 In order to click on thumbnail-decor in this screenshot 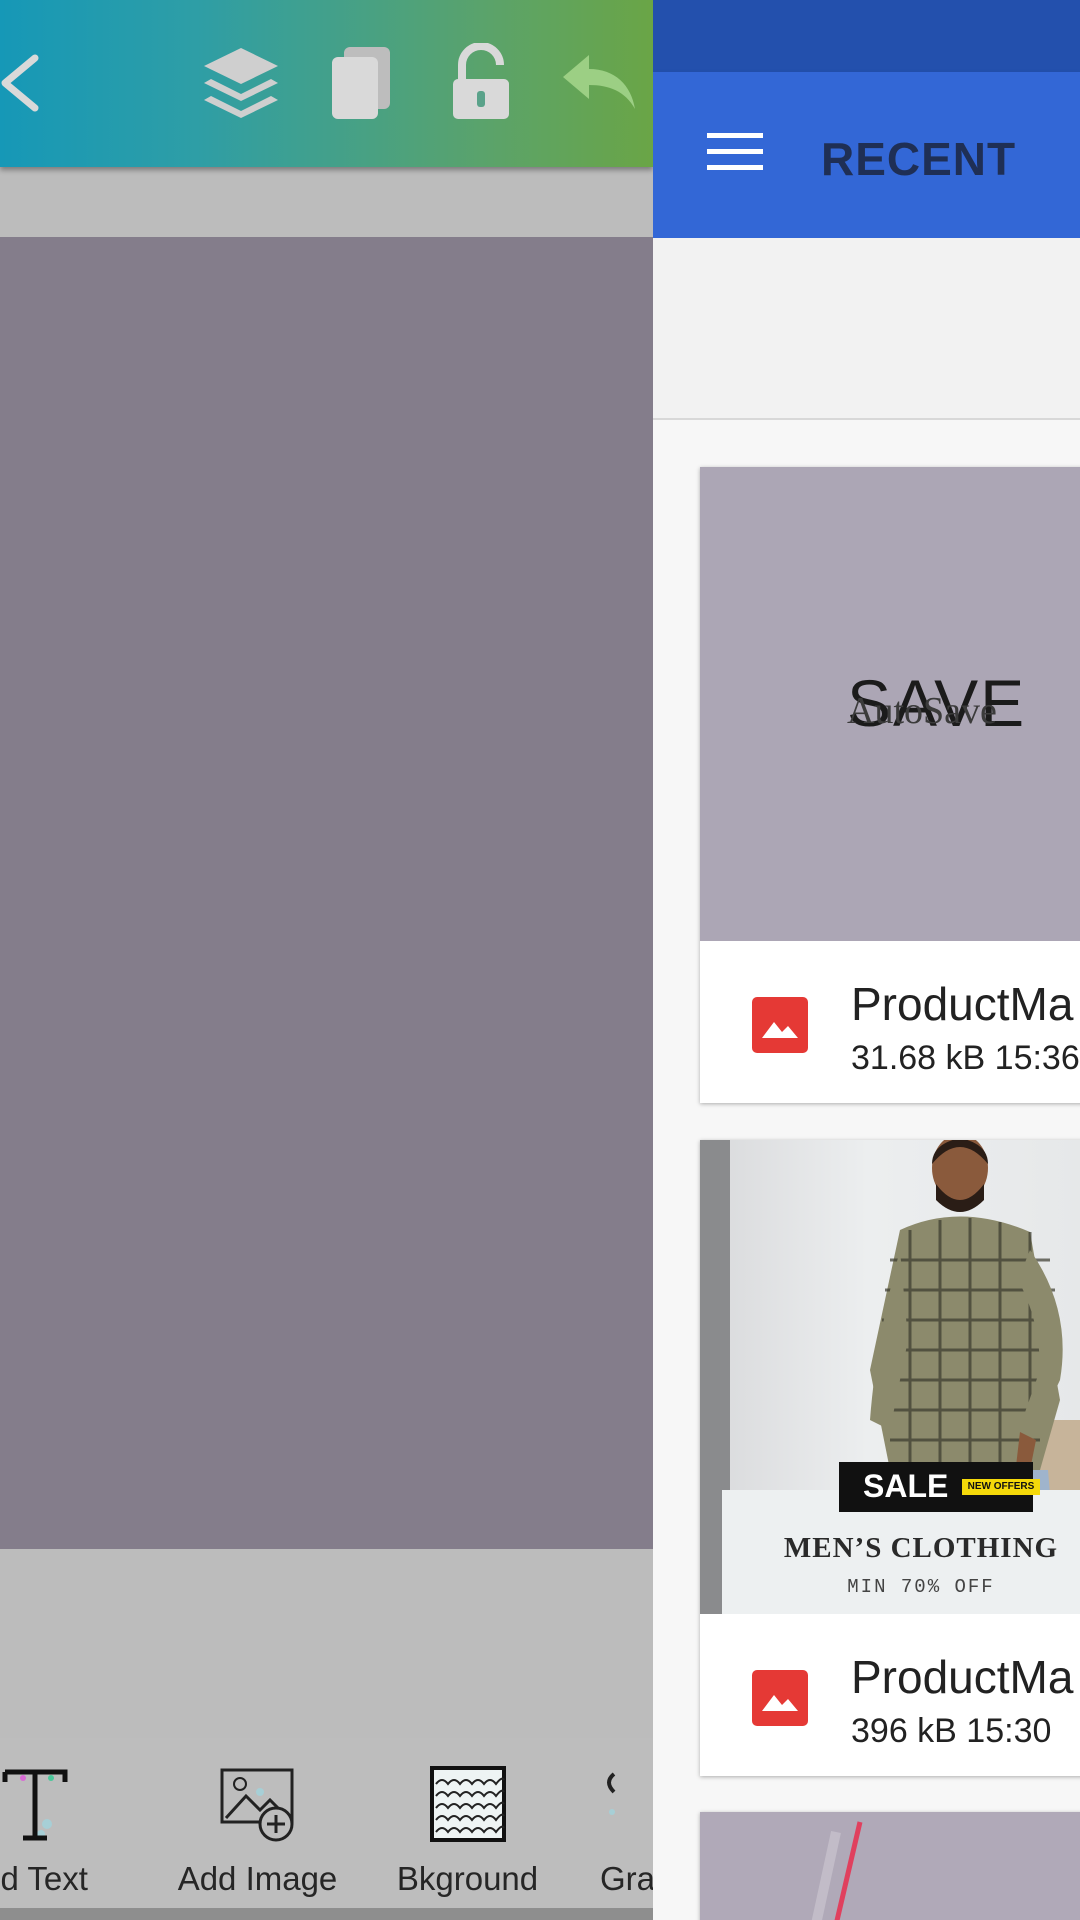, I will do `click(837, 1870)`.